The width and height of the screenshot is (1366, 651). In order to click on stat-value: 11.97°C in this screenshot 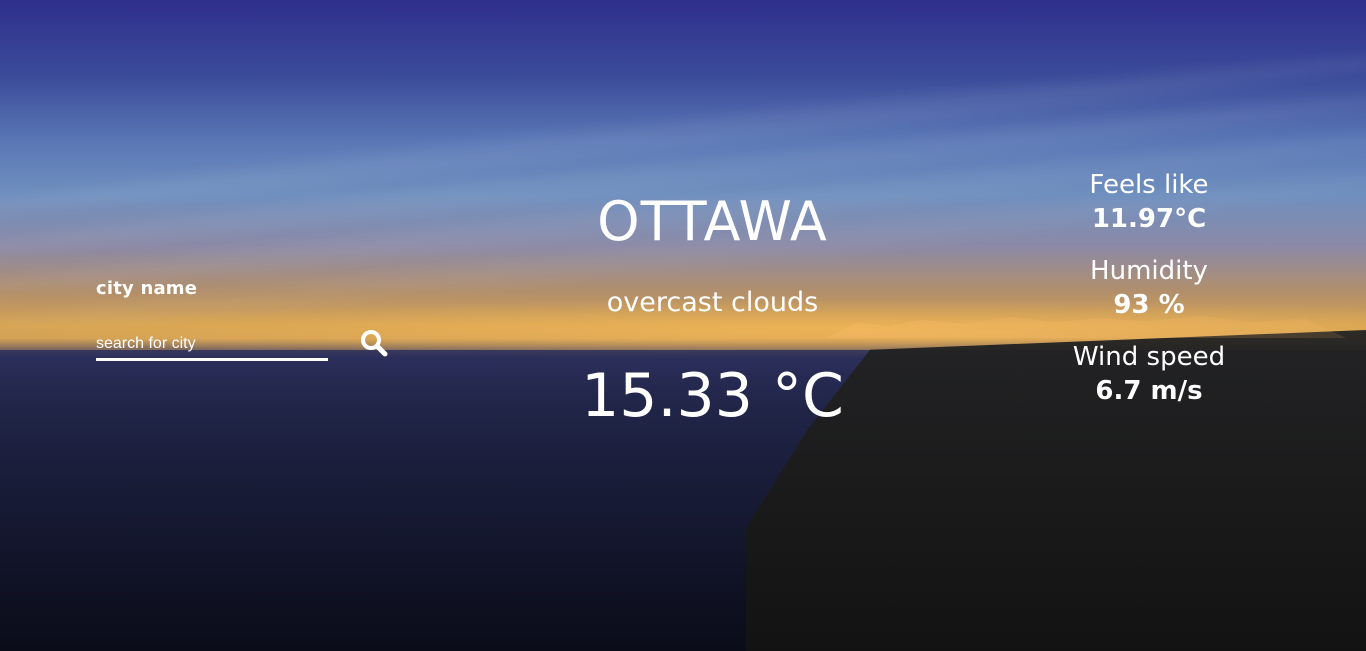, I will do `click(1149, 219)`.